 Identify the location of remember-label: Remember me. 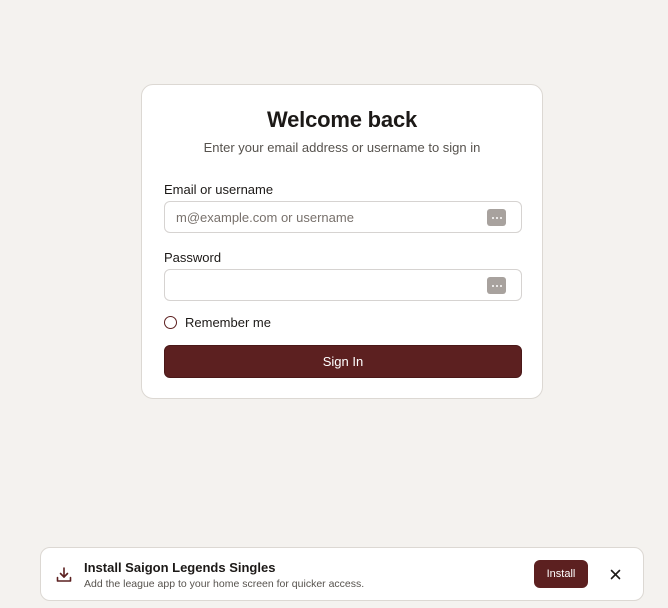
(228, 322).